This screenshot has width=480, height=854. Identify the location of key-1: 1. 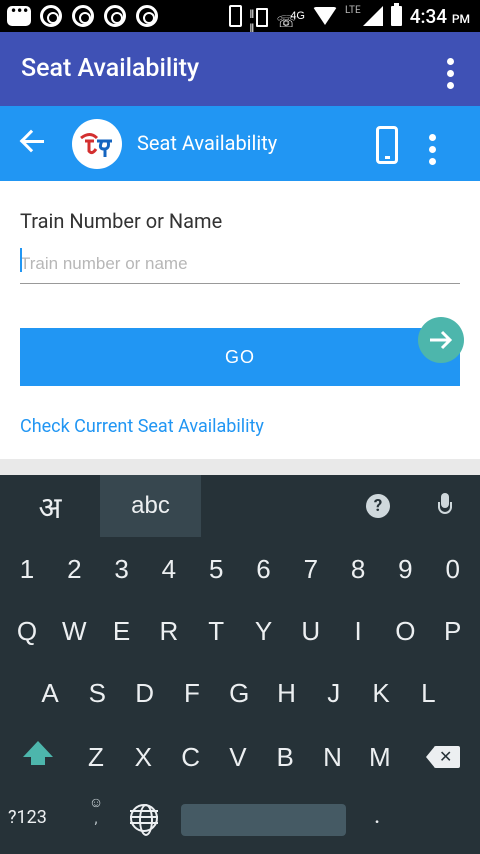
(27, 569).